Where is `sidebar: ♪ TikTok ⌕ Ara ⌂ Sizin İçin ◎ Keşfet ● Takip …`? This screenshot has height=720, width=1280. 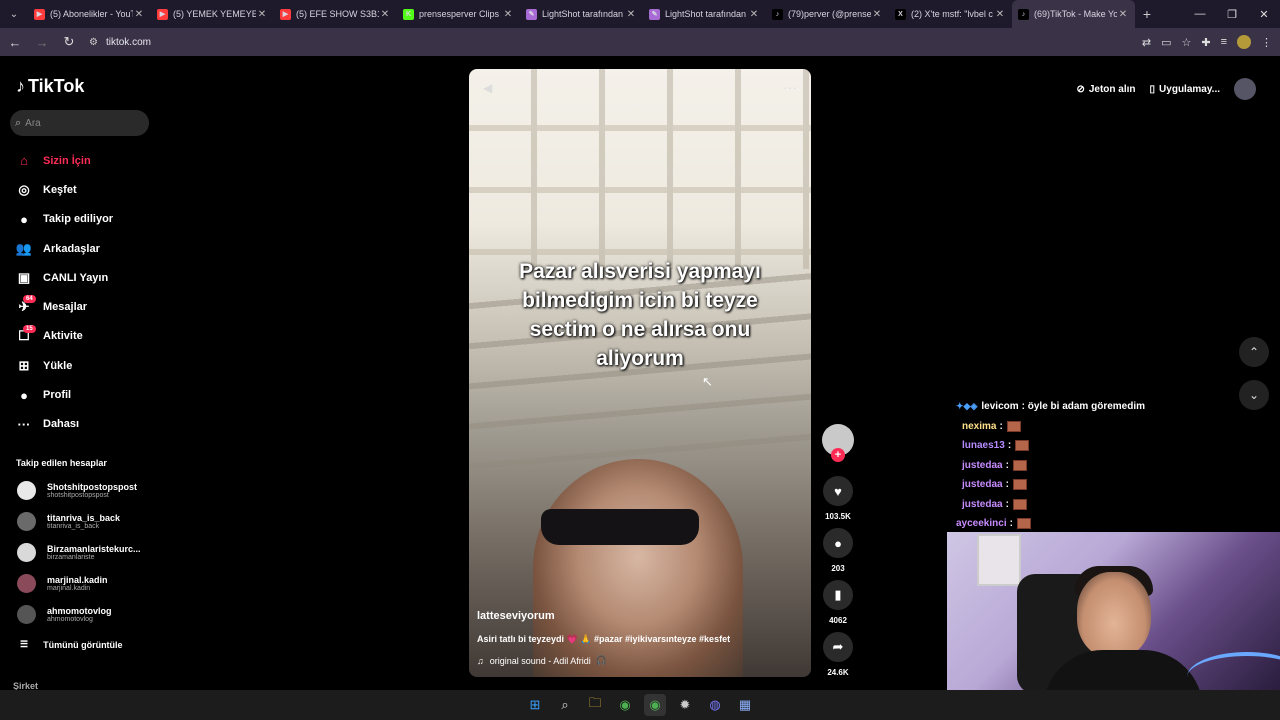
sidebar: ♪ TikTok ⌕ Ara ⌂ Sizin İçin ◎ Keşfet ● Takip … is located at coordinates (80, 373).